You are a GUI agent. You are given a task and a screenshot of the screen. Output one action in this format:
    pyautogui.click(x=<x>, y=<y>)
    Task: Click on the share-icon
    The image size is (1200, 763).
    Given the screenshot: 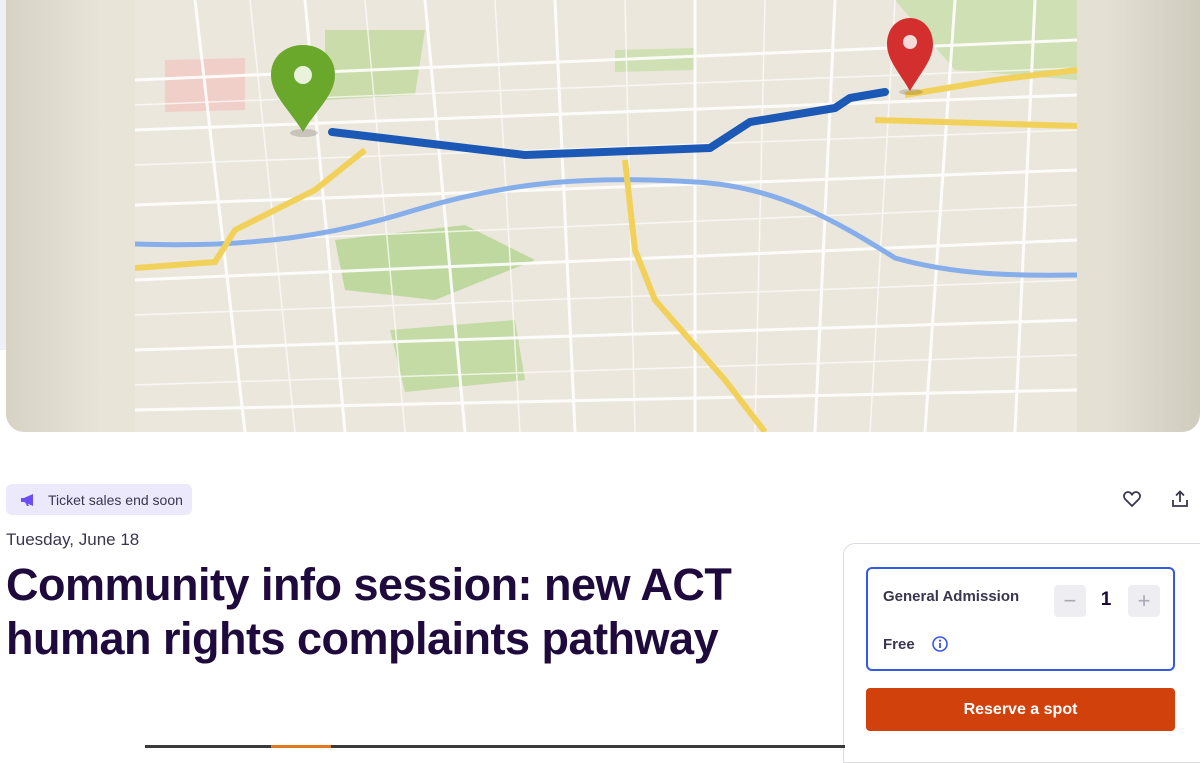 What is the action you would take?
    pyautogui.click(x=1180, y=498)
    